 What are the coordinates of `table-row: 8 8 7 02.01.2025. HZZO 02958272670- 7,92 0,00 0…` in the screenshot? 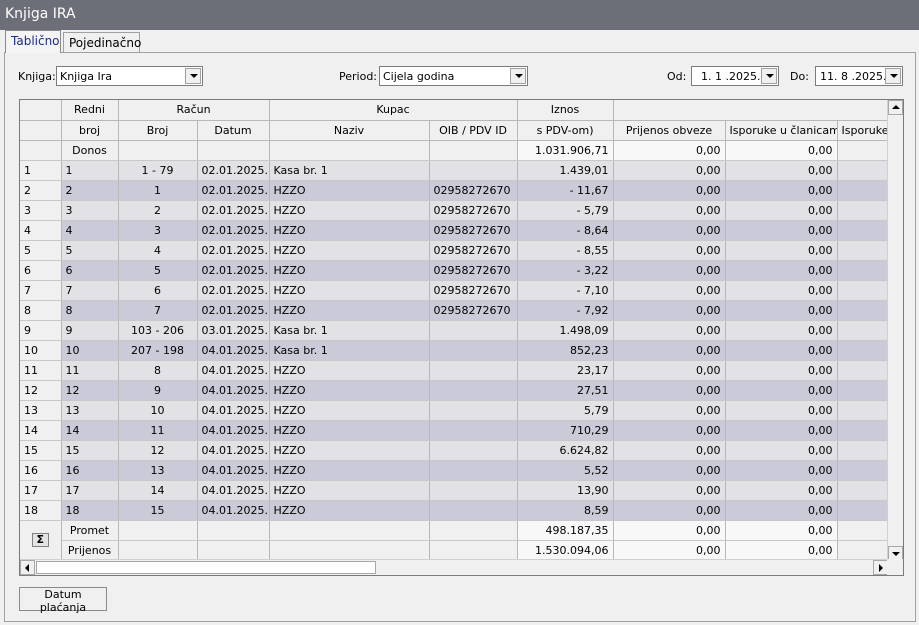 It's located at (454, 310).